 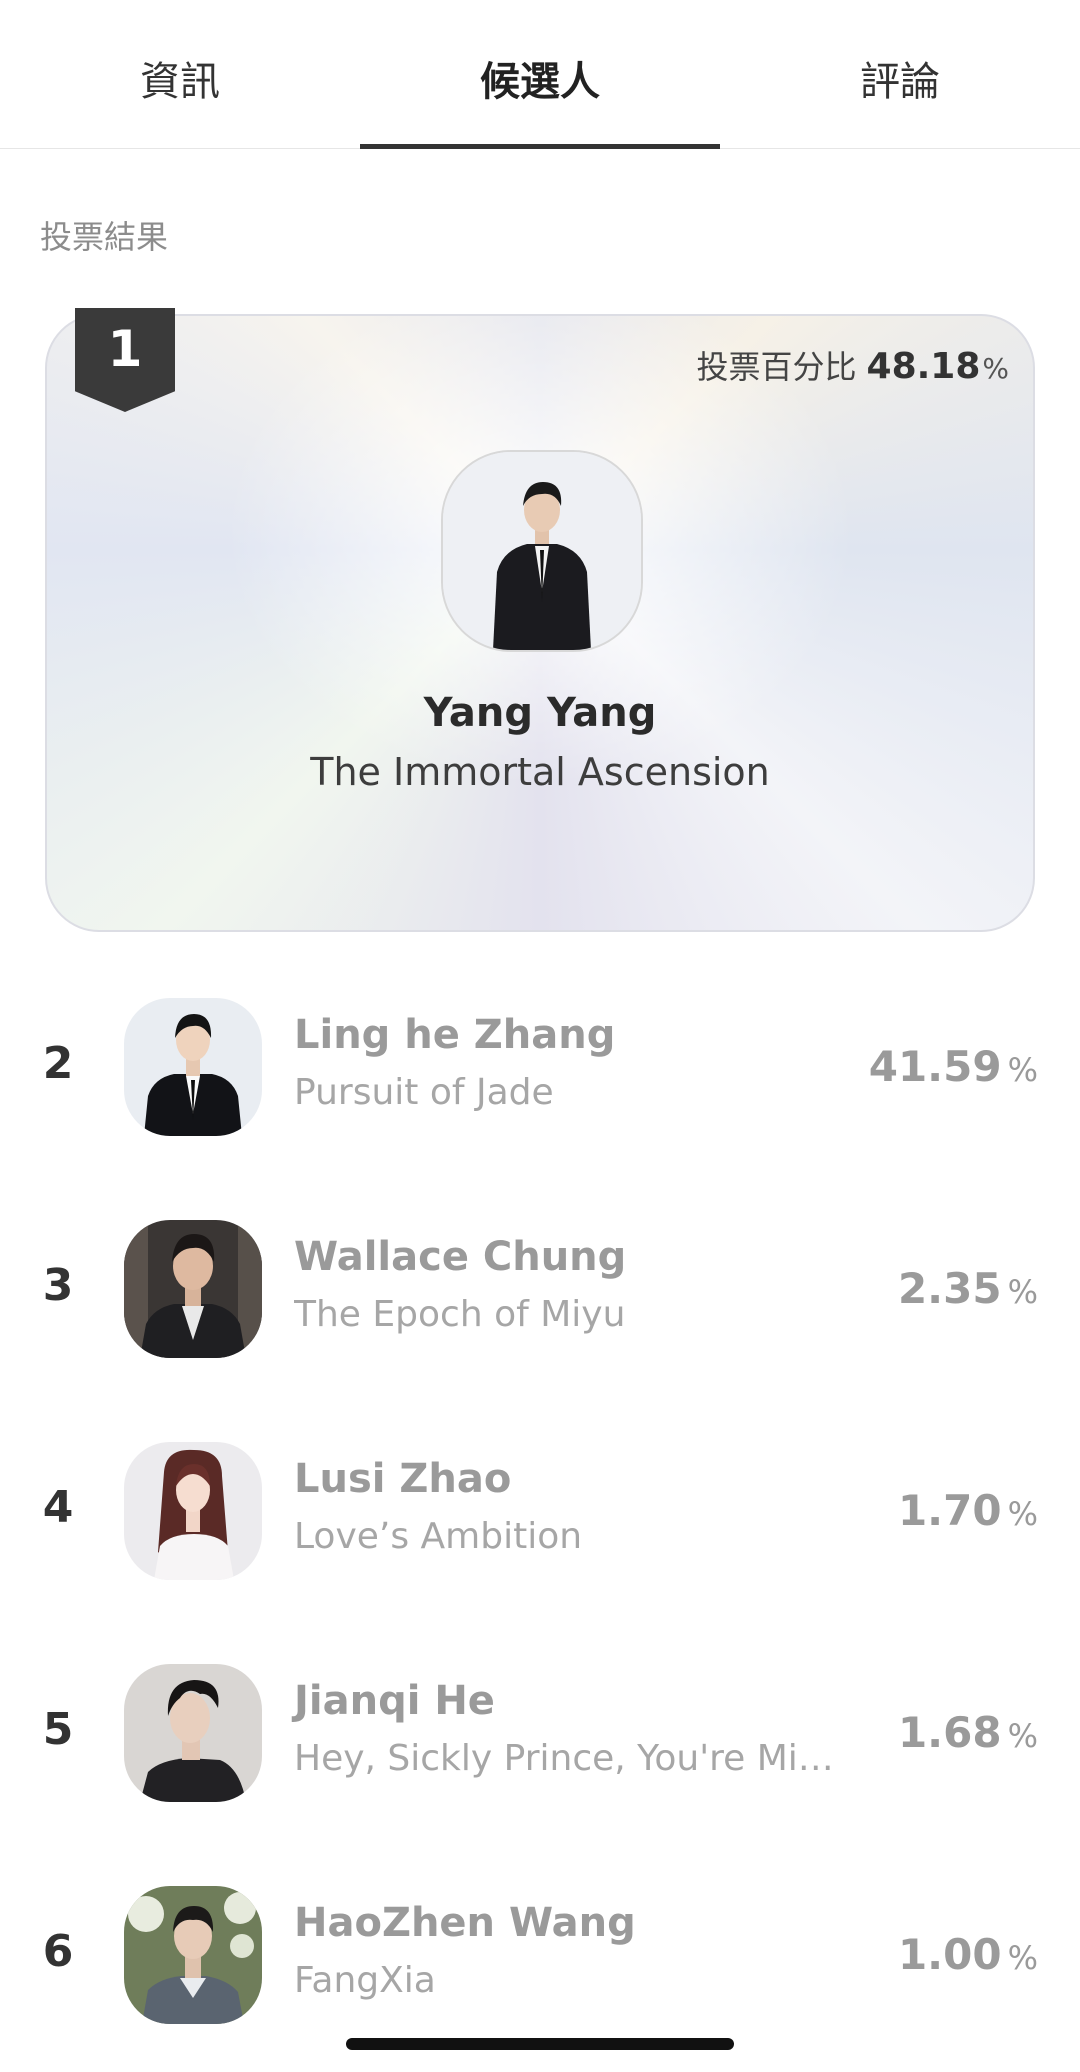 What do you see at coordinates (365, 1980) in the screenshot?
I see `candidate-work: FangXia` at bounding box center [365, 1980].